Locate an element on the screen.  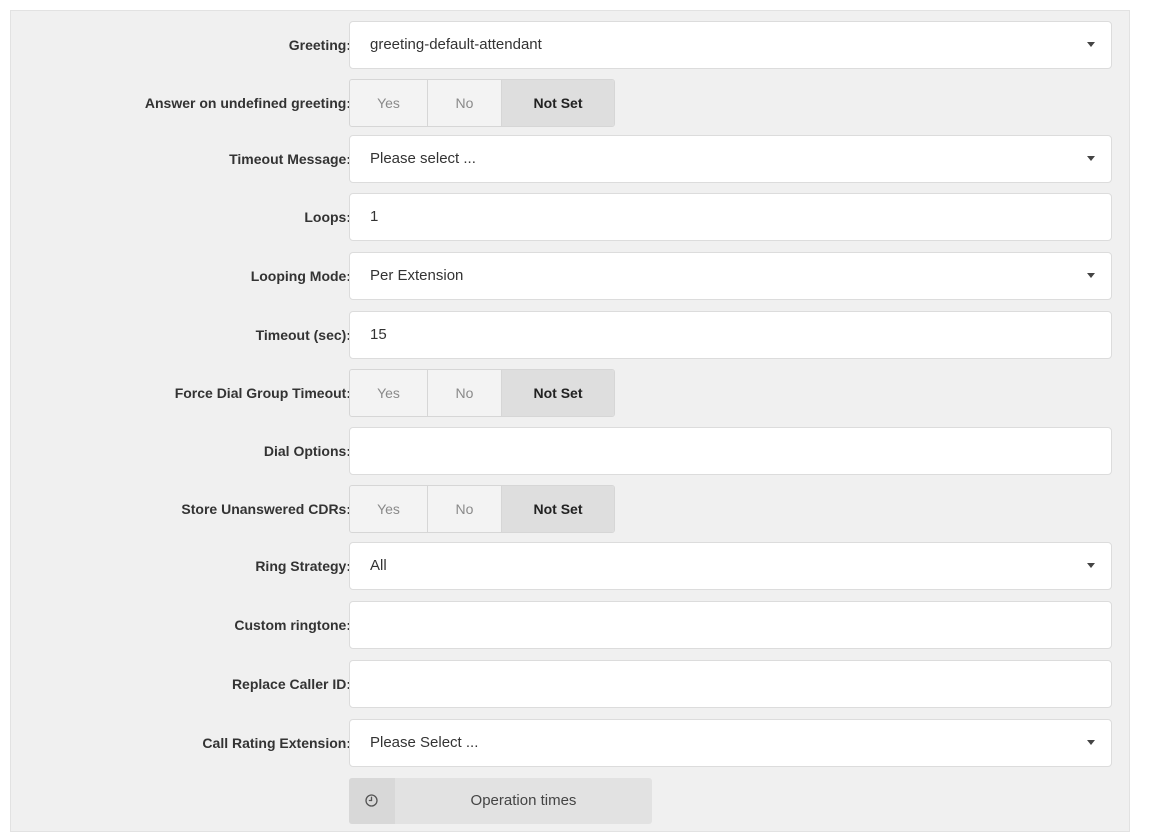
ring-strategy-row: Ring Strategy: All is located at coordinates (571, 566).